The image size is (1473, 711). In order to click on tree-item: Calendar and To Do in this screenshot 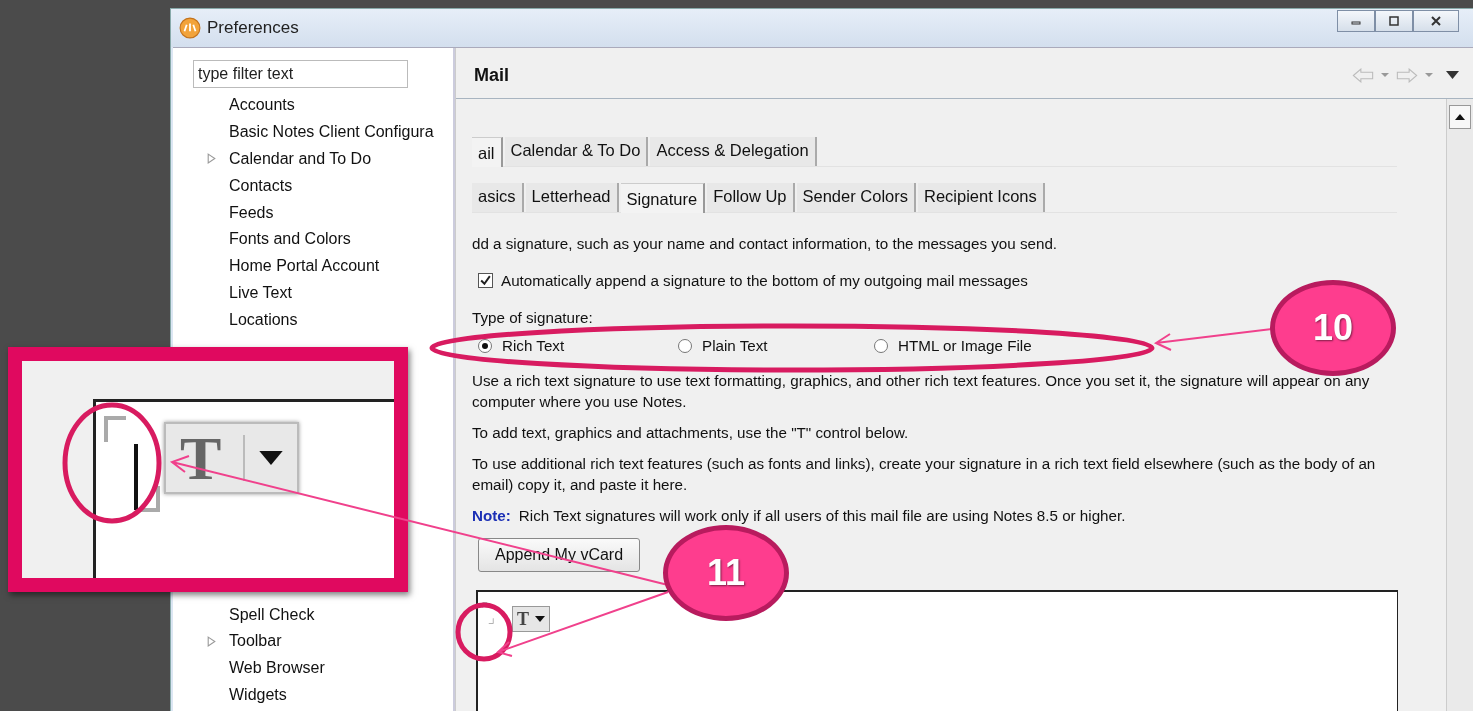, I will do `click(300, 159)`.